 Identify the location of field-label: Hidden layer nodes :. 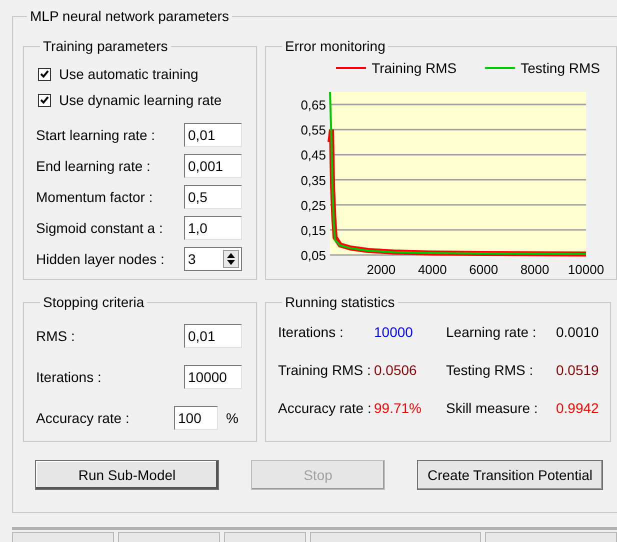
(100, 259).